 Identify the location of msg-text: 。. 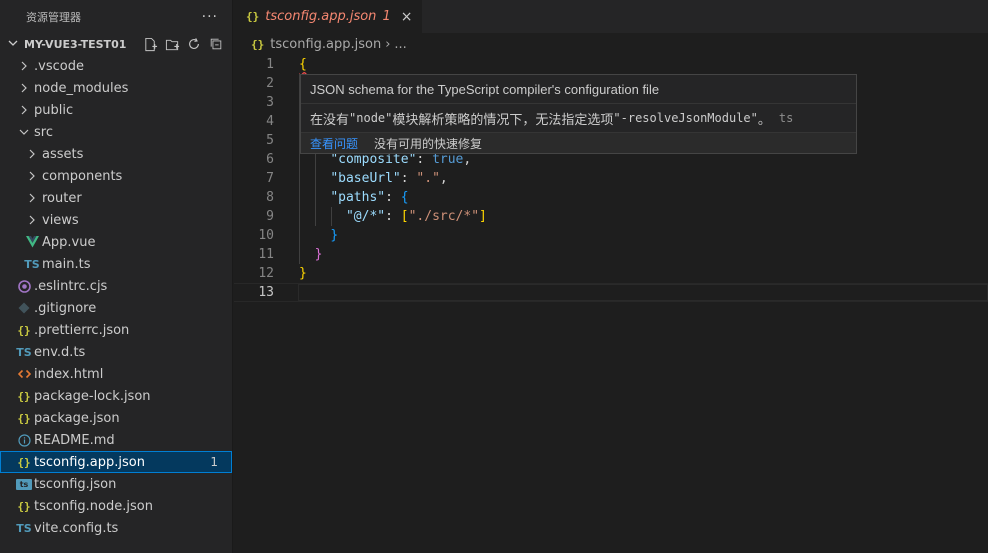
(764, 119).